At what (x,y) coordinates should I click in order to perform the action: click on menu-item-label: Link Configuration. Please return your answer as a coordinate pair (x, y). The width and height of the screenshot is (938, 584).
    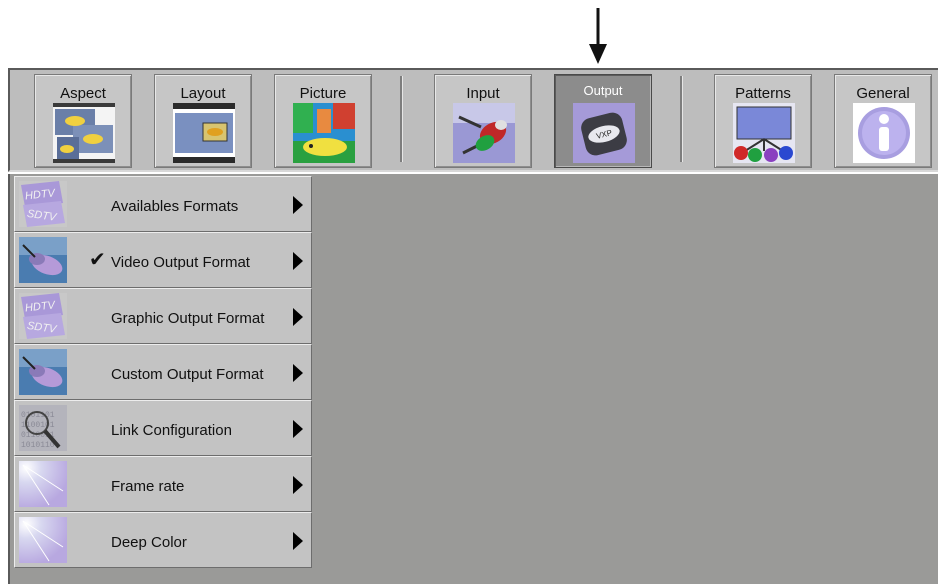
    Looking at the image, I should click on (171, 430).